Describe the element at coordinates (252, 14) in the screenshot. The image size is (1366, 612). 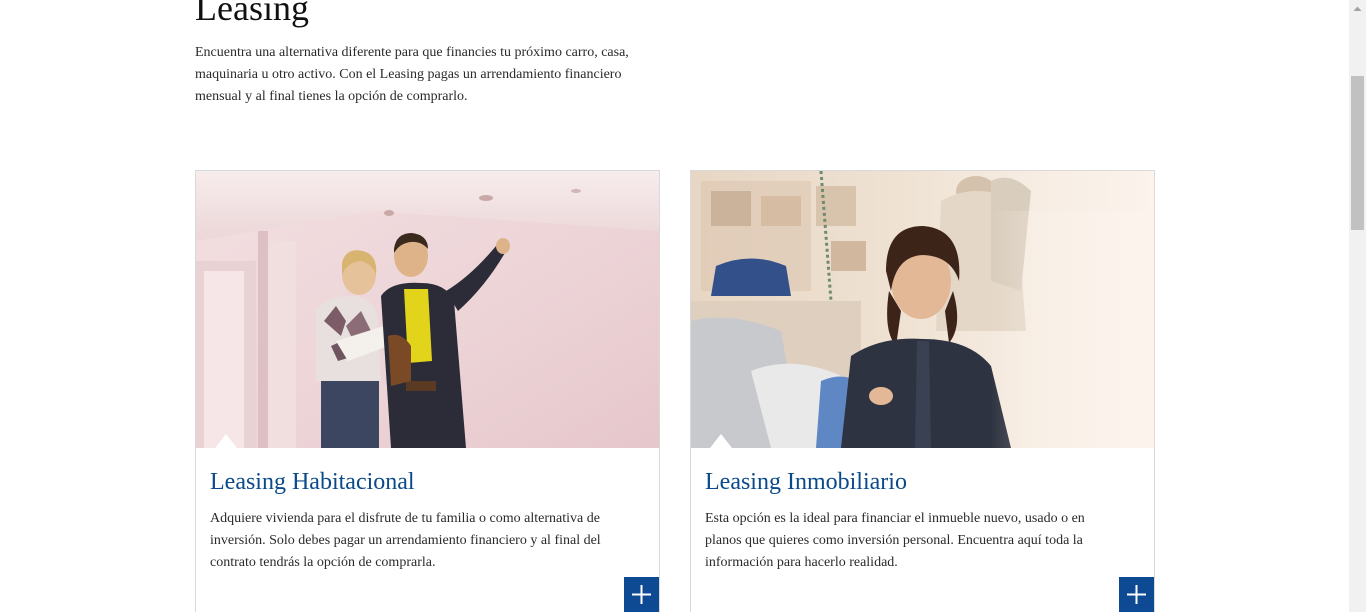
I see `page-title: Leasing` at that location.